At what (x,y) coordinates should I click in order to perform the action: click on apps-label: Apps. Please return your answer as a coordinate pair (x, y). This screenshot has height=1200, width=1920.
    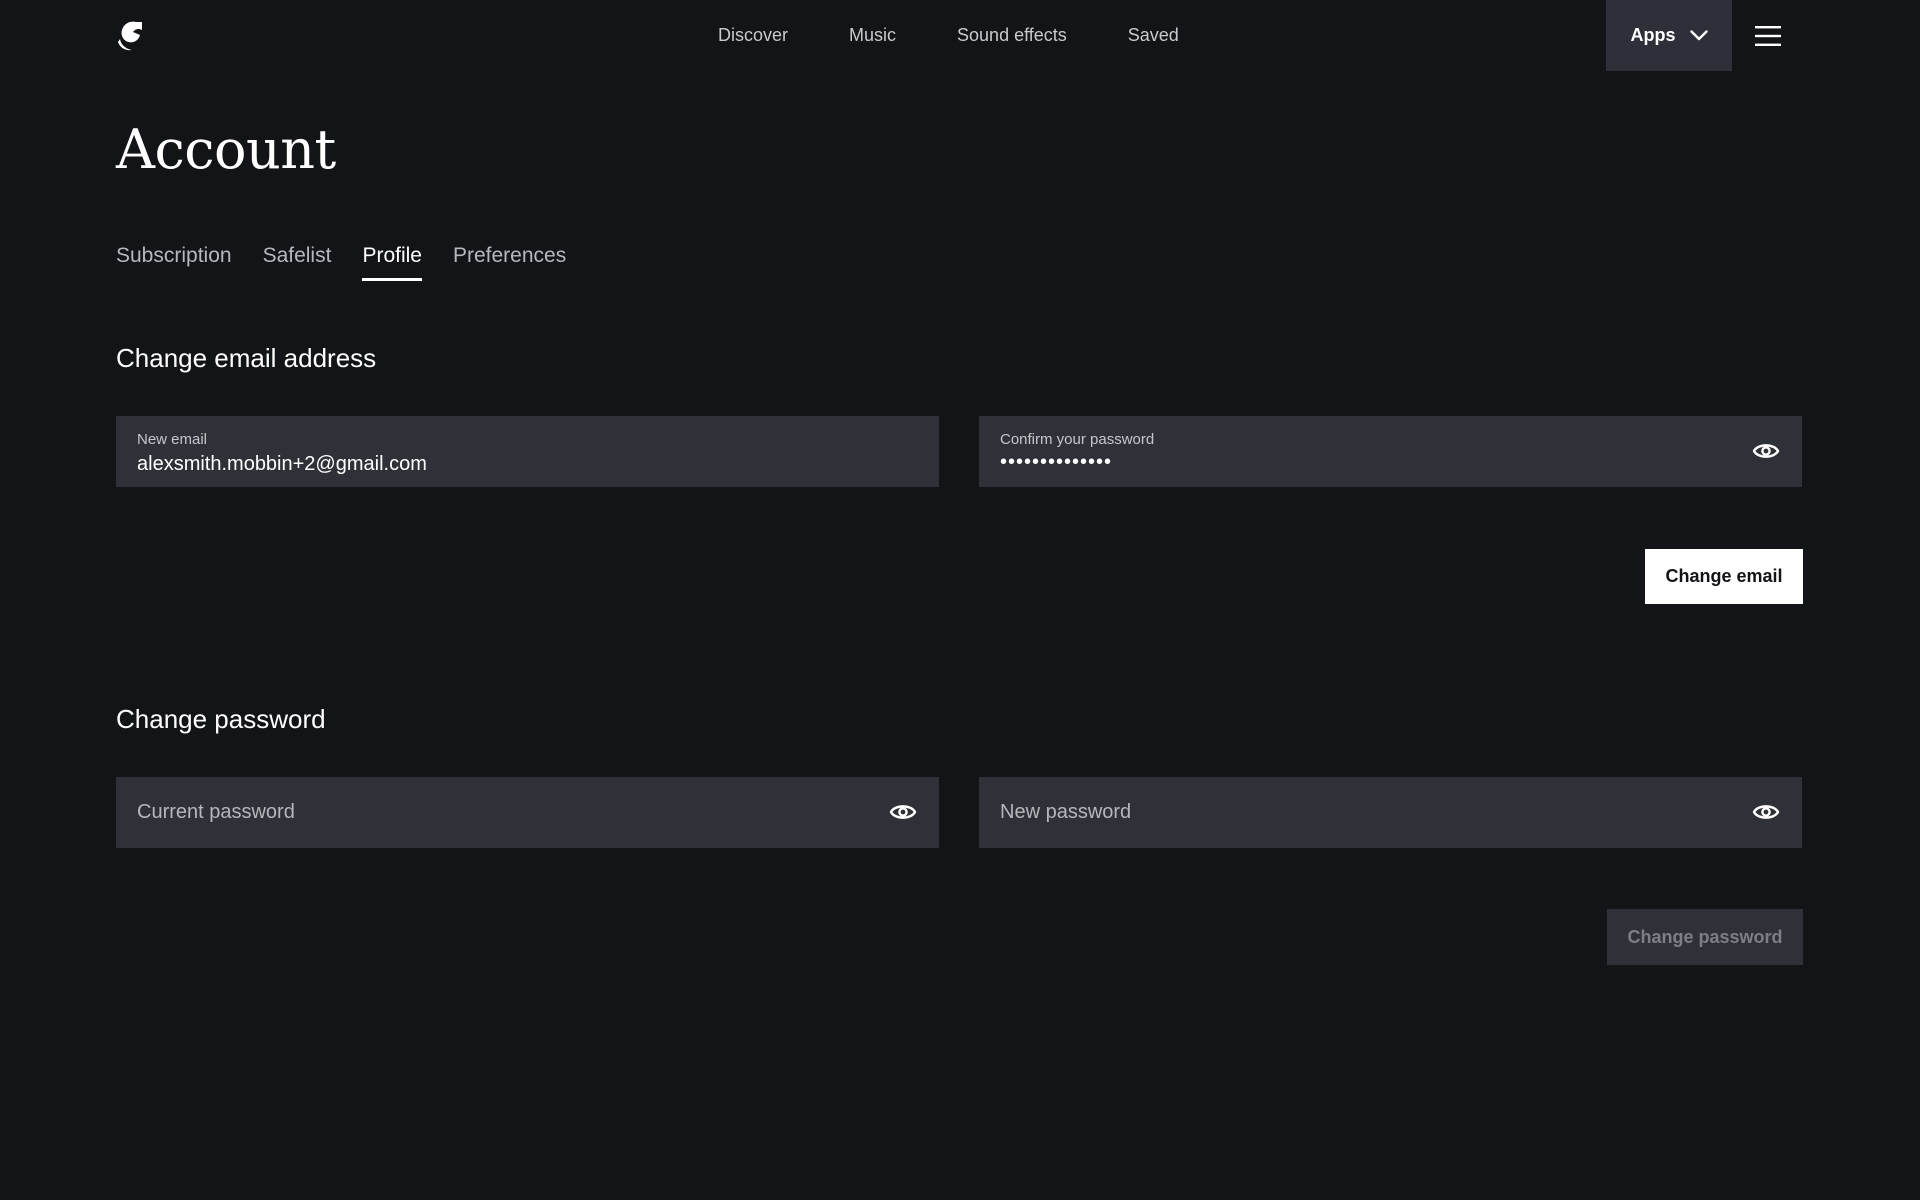
    Looking at the image, I should click on (1653, 35).